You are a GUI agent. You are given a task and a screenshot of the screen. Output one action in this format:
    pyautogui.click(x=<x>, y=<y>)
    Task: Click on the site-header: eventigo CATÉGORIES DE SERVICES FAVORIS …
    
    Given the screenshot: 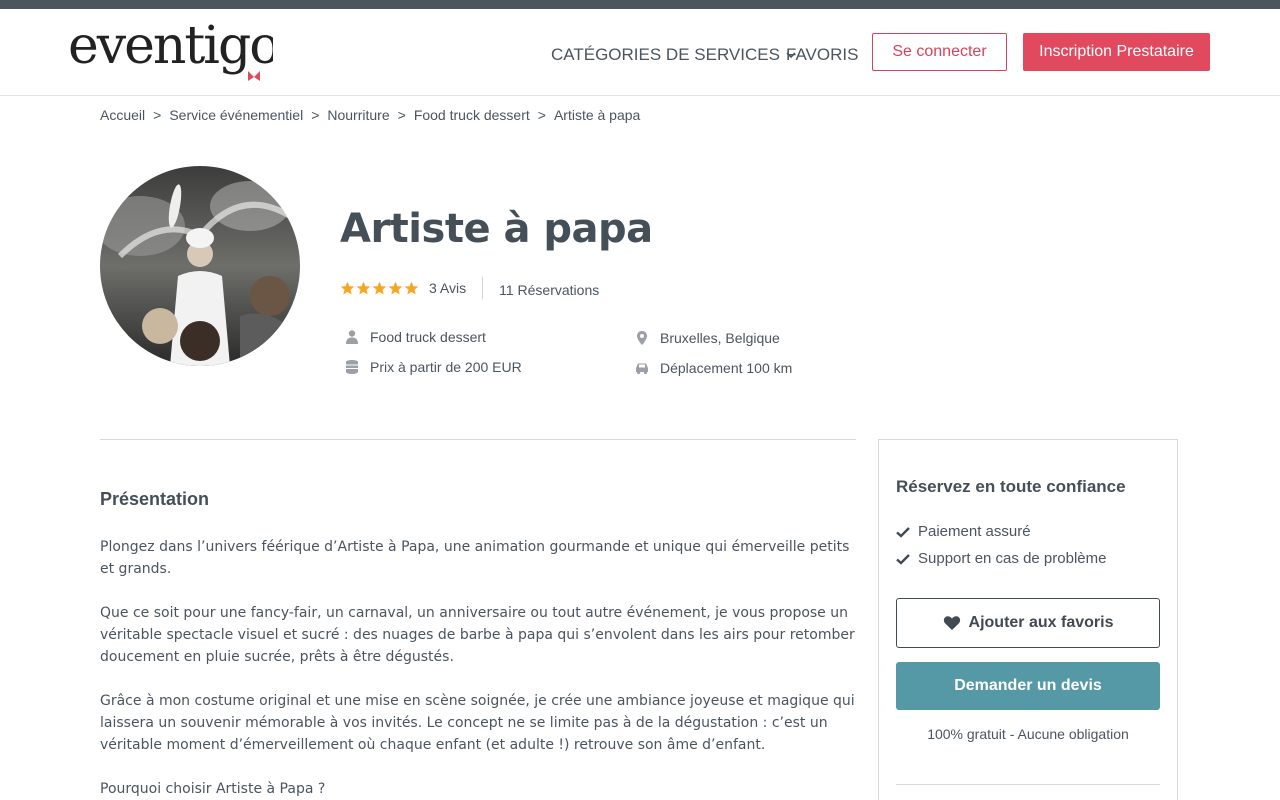 What is the action you would take?
    pyautogui.click(x=640, y=52)
    